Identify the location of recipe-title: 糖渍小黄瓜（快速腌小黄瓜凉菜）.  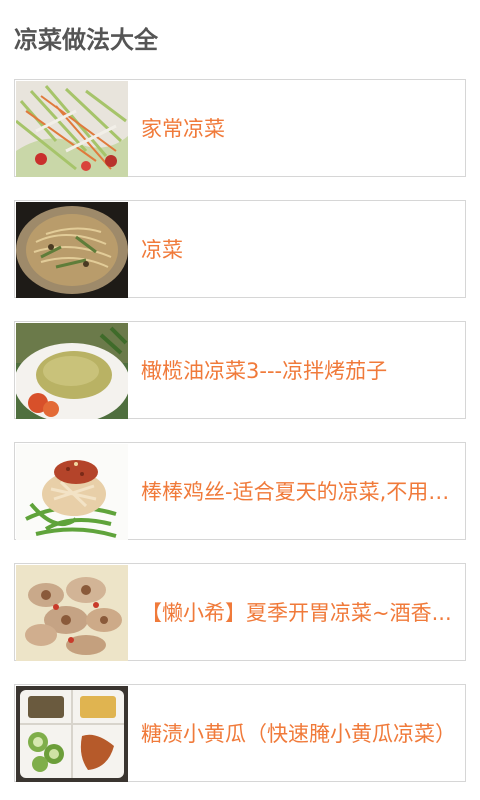
(298, 734).